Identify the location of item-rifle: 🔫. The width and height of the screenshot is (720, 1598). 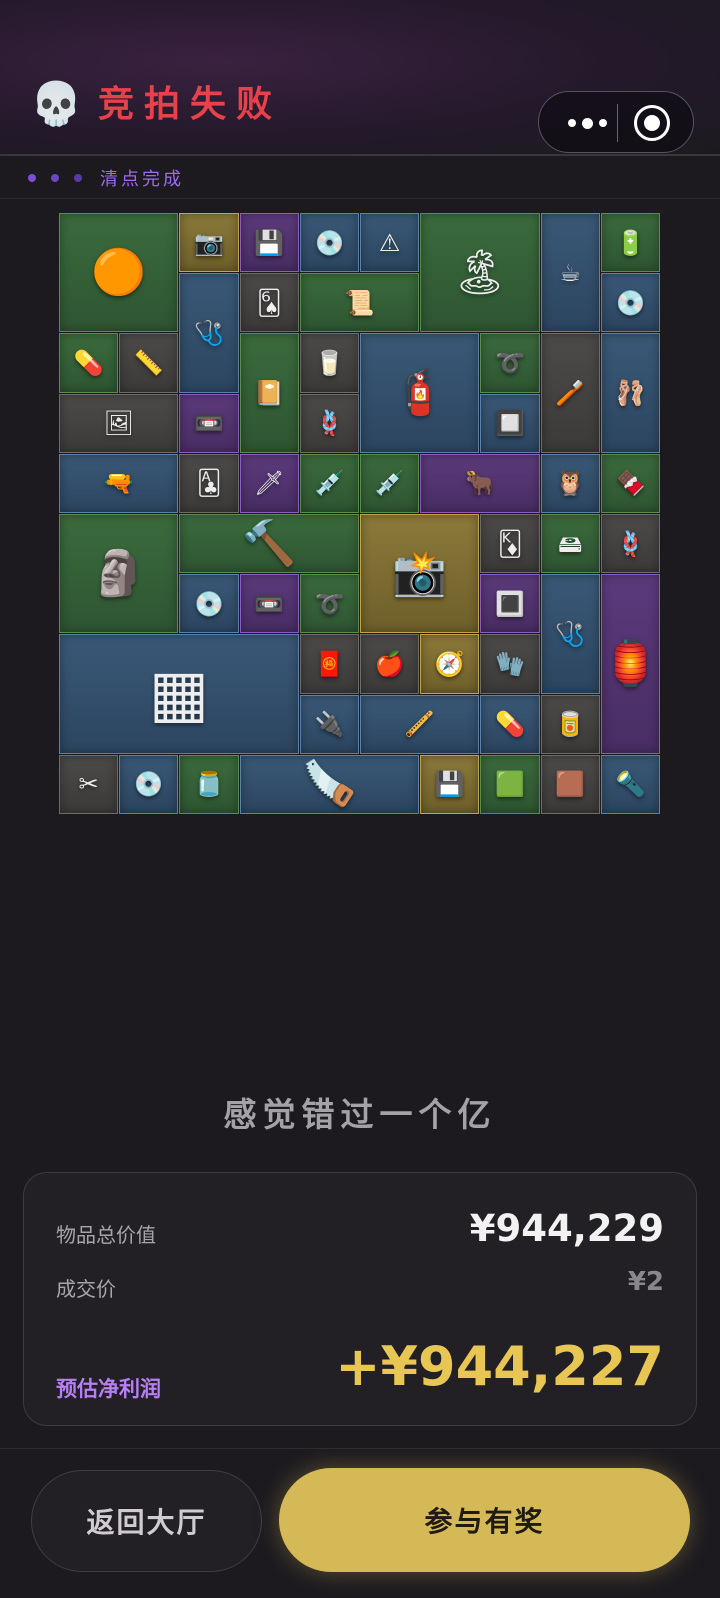
(119, 483).